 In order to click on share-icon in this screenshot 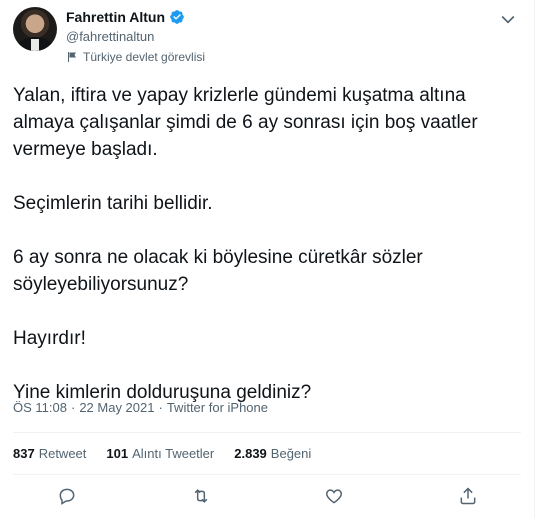, I will do `click(468, 496)`.